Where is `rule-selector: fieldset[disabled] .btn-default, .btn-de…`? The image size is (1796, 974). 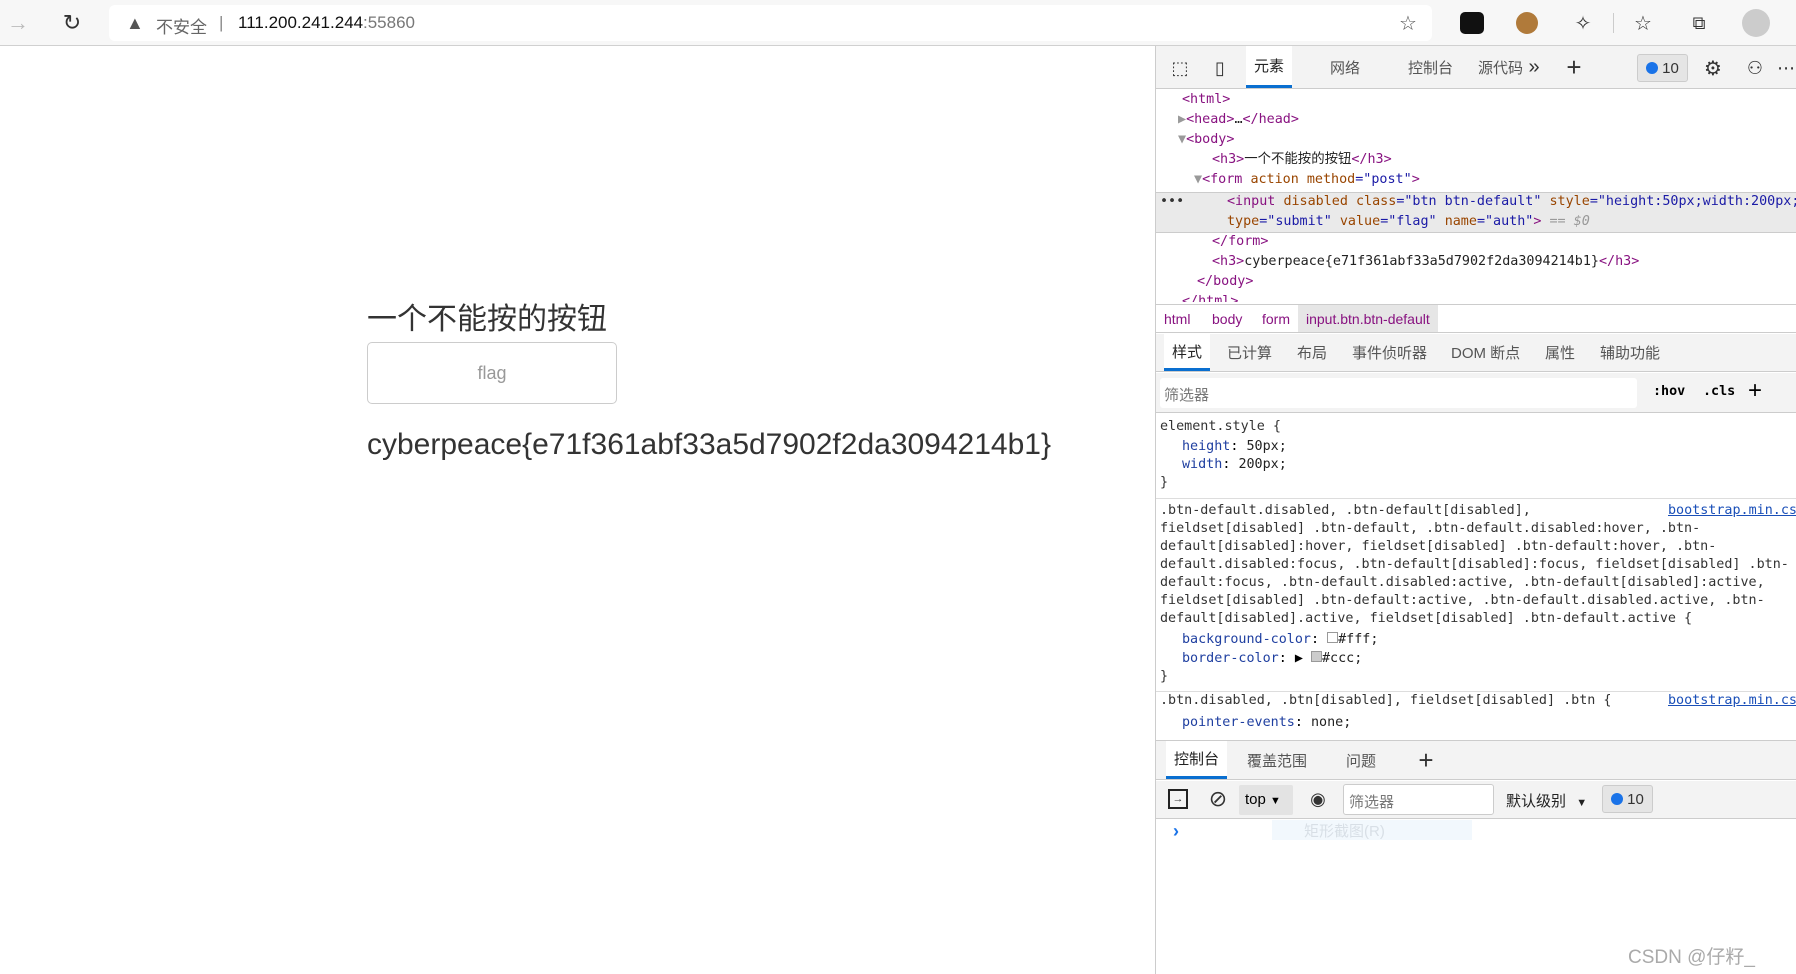 rule-selector: fieldset[disabled] .btn-default, .btn-de… is located at coordinates (1430, 528).